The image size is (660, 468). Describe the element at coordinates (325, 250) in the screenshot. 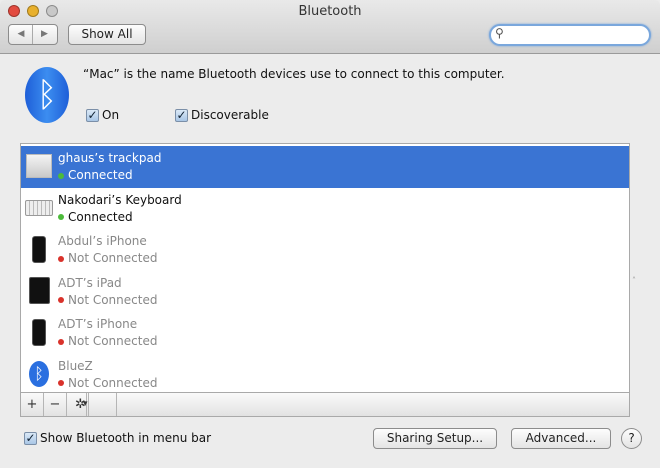

I see `device-row: Abdul’s iPhone Not Connected` at that location.